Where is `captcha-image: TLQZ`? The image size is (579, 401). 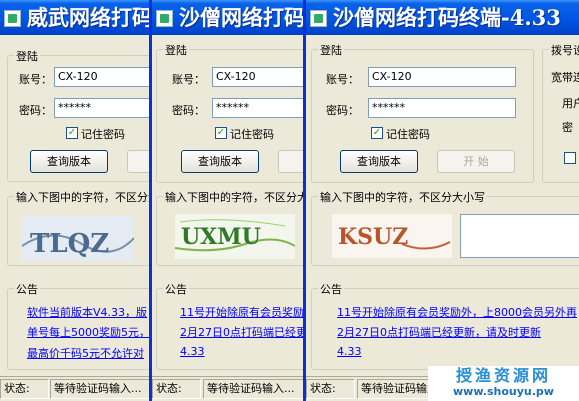
captcha-image: TLQZ is located at coordinates (78, 238).